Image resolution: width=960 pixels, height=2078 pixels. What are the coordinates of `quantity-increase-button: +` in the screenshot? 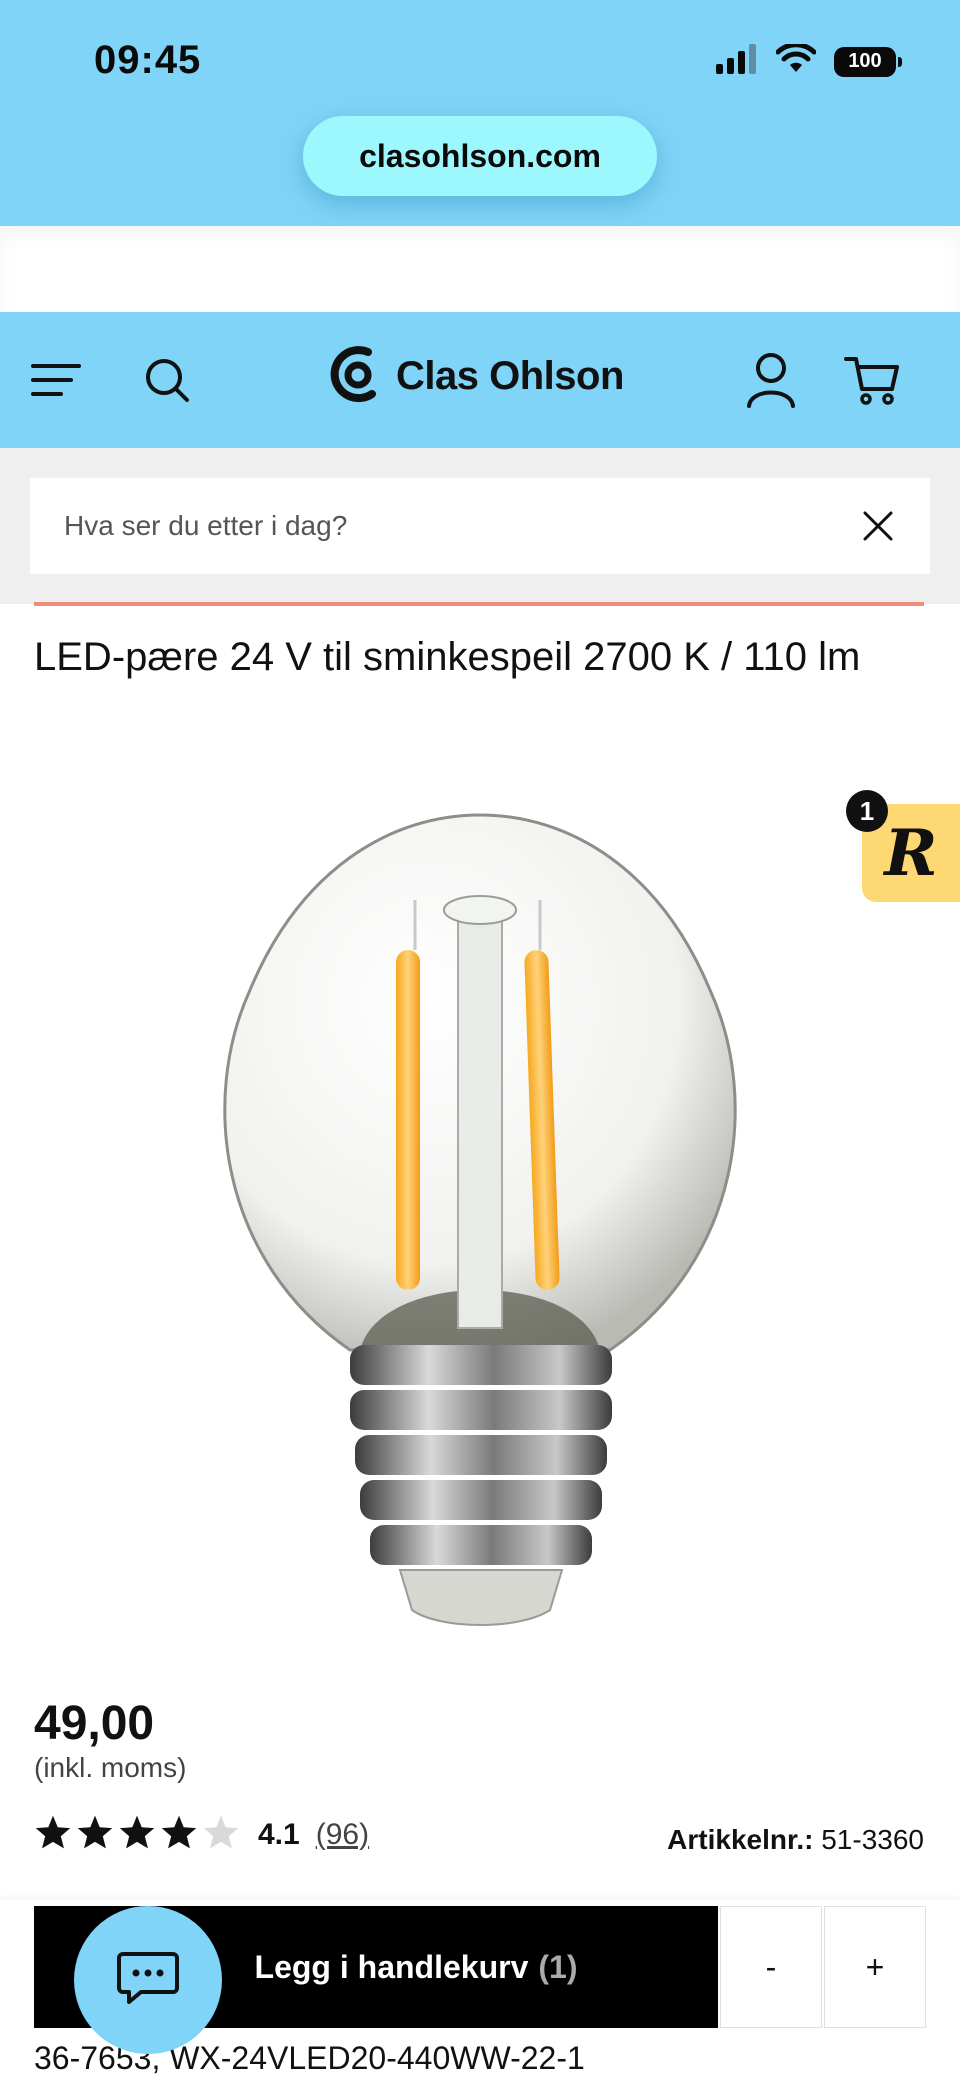 It's located at (875, 1967).